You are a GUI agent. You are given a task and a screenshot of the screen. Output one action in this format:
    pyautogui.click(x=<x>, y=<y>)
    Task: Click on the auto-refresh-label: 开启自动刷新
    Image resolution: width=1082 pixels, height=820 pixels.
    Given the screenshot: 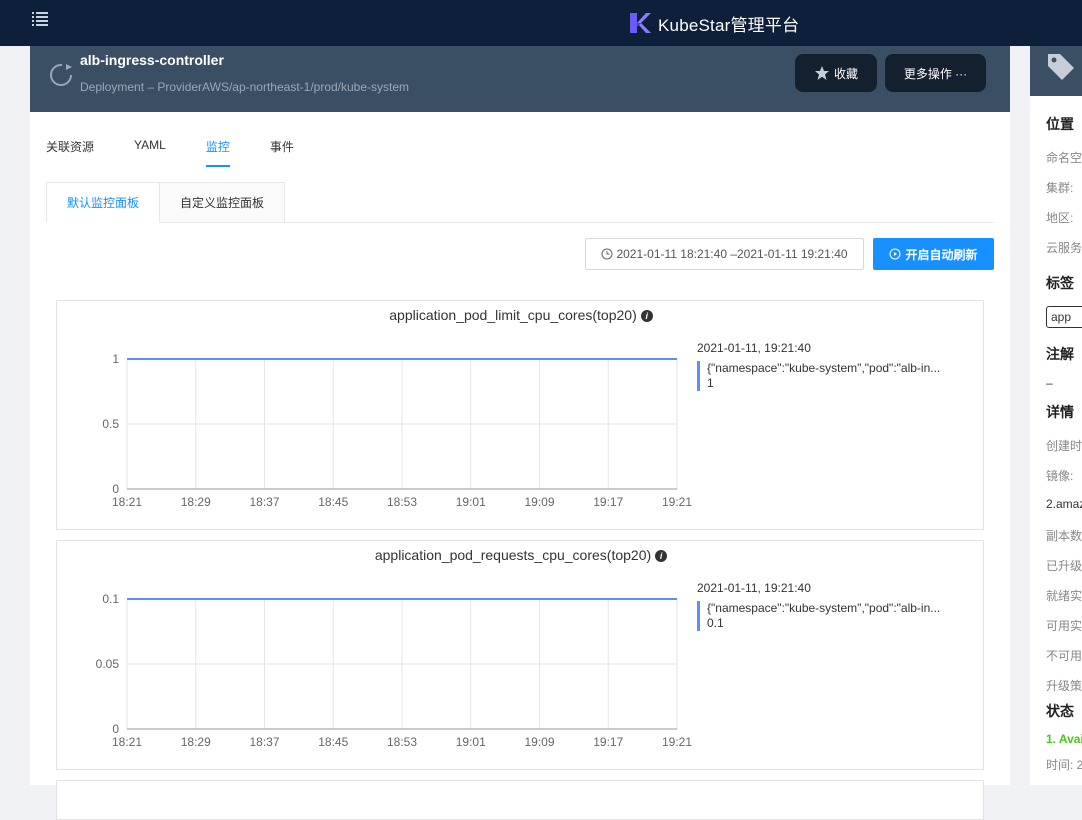 What is the action you would take?
    pyautogui.click(x=941, y=254)
    